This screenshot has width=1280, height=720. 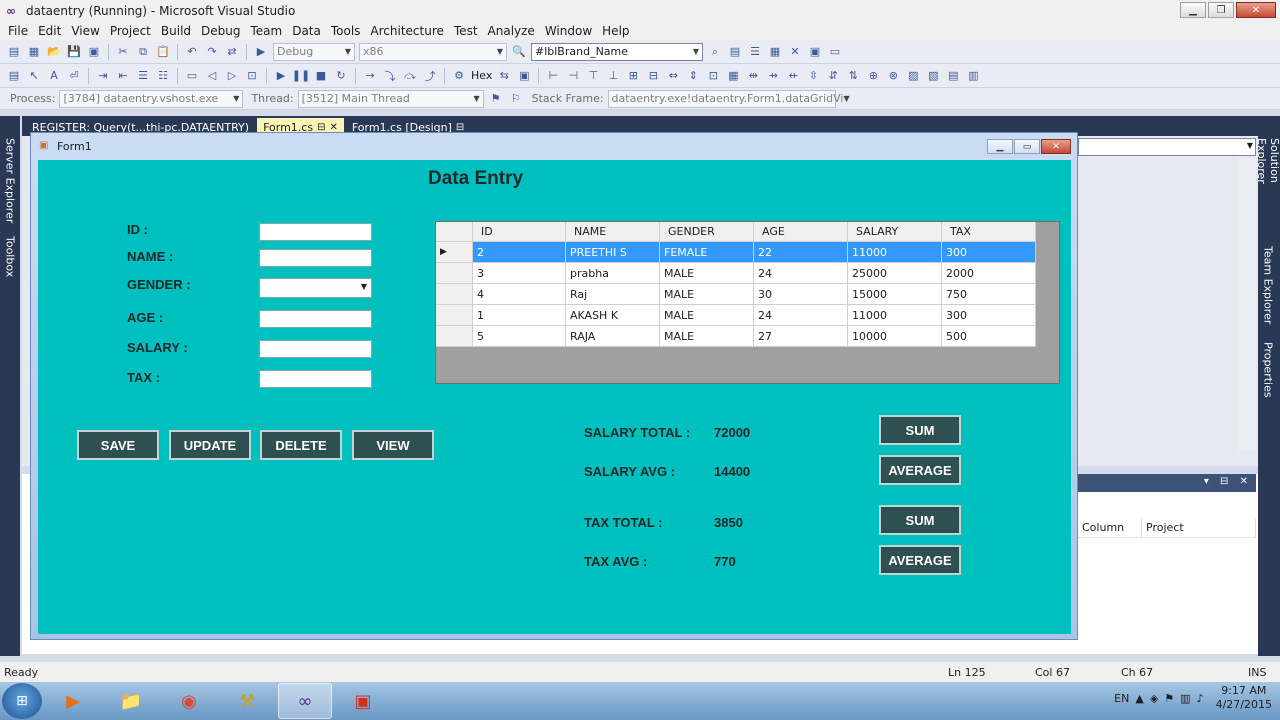 What do you see at coordinates (315, 258) in the screenshot?
I see `name-input` at bounding box center [315, 258].